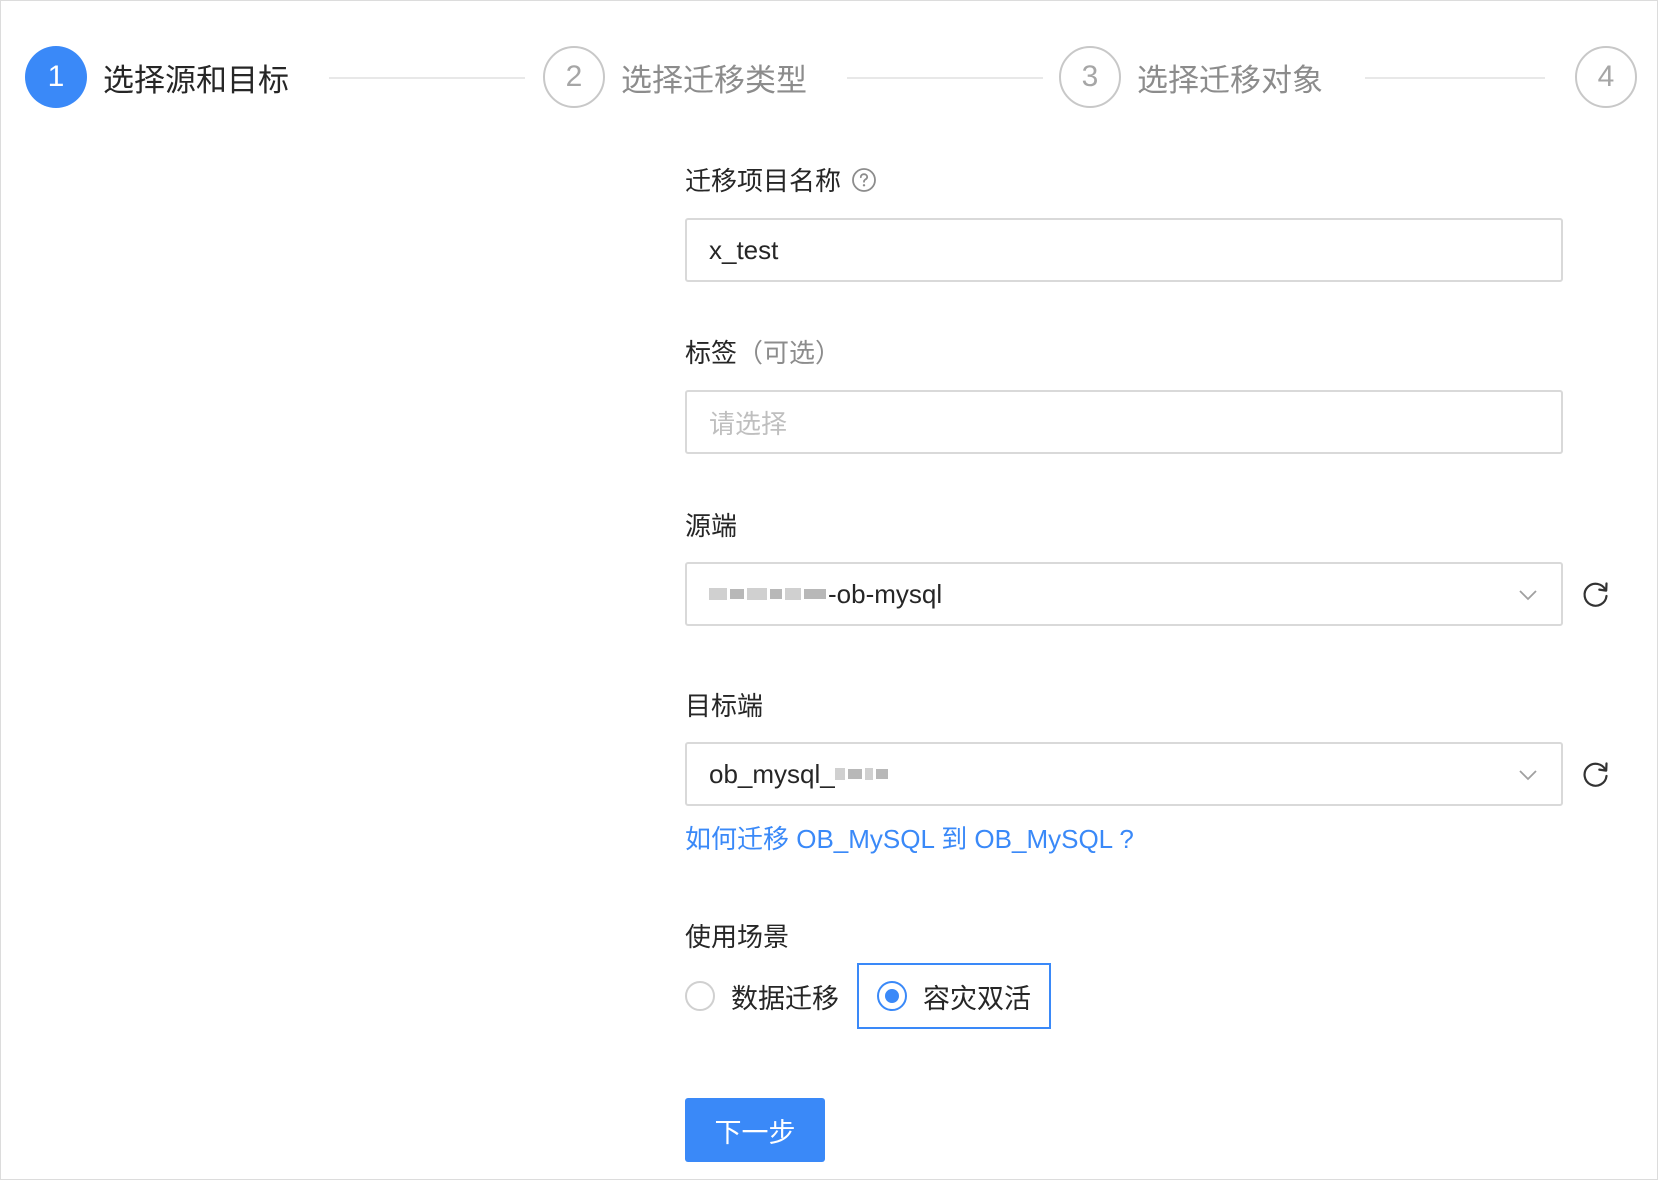  I want to click on tags-label: 标签 （可选）, so click(763, 351).